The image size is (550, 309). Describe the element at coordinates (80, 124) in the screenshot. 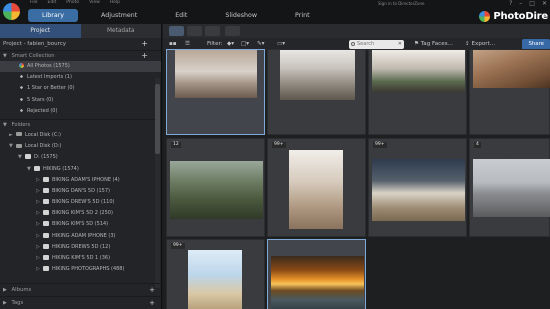

I see `folders-header: ▼ Folders` at that location.